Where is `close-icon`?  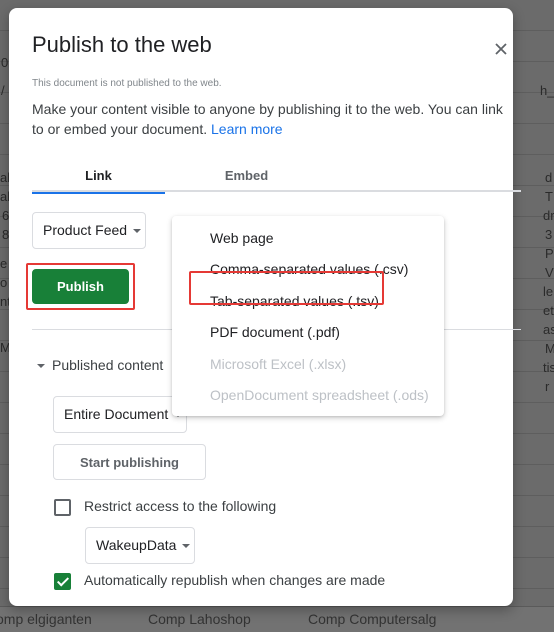 close-icon is located at coordinates (501, 49).